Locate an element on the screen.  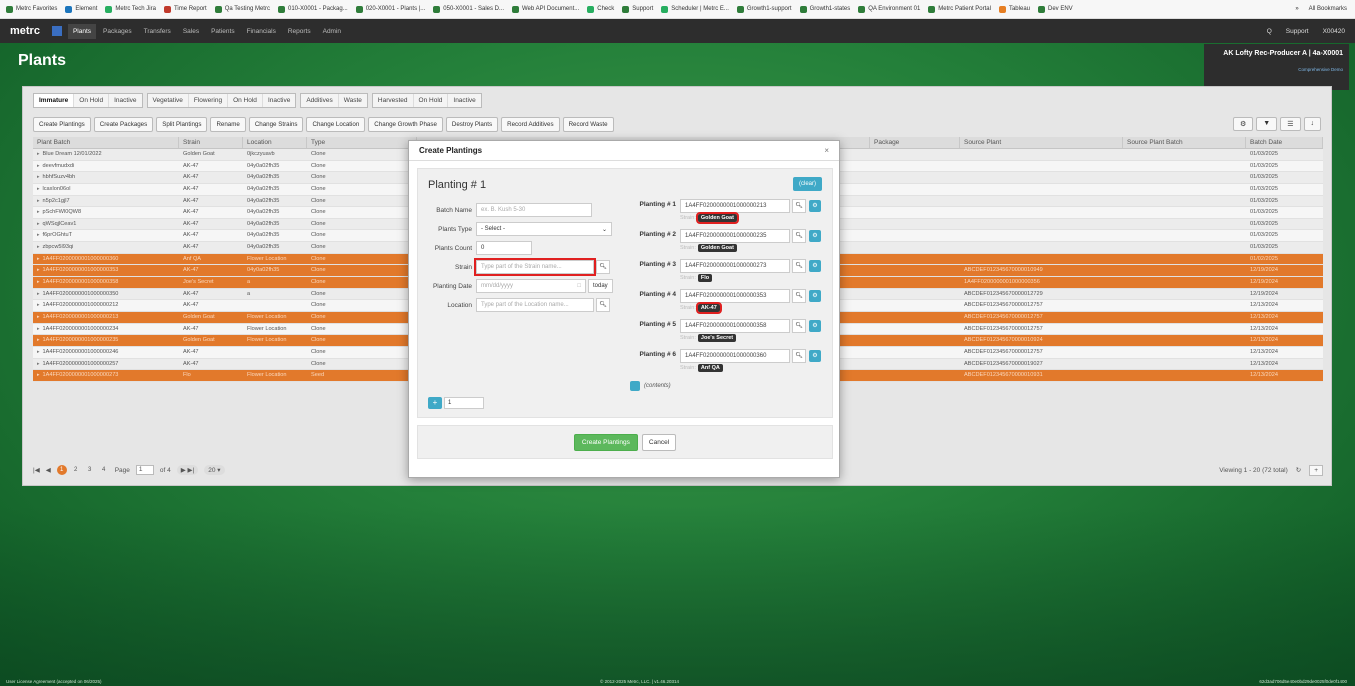
add-icon: + is located at coordinates (435, 403).